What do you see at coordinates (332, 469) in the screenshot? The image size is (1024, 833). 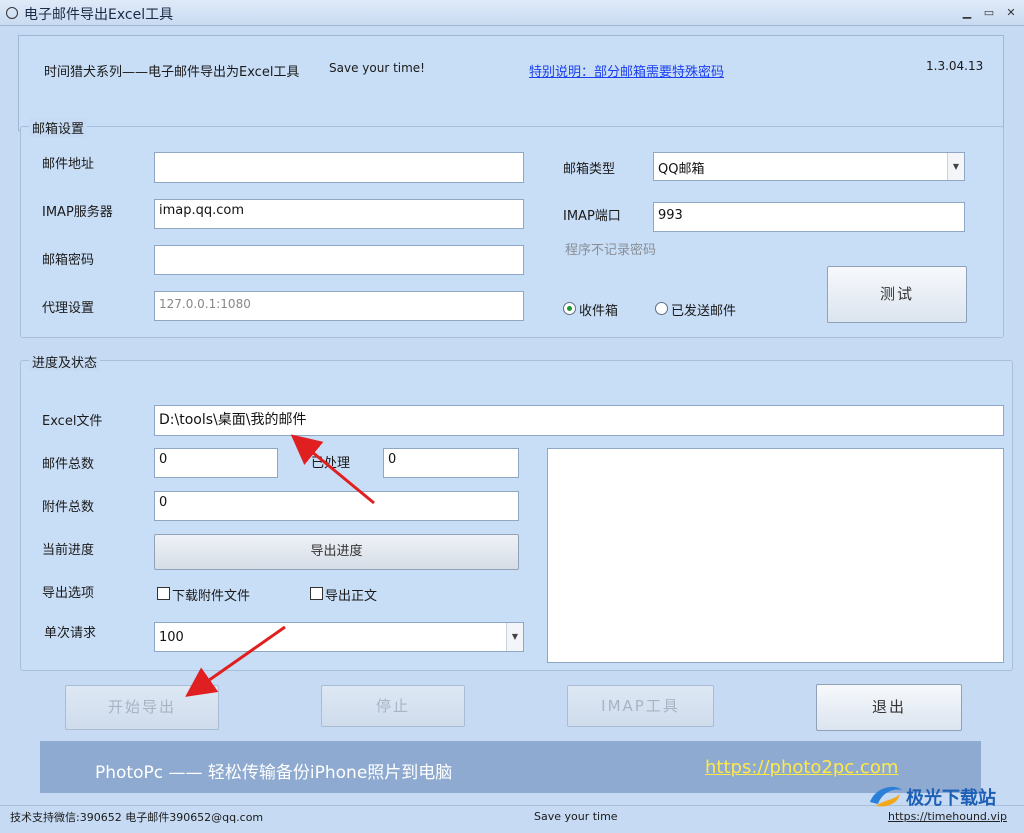 I see `arrow-to-excel-path` at bounding box center [332, 469].